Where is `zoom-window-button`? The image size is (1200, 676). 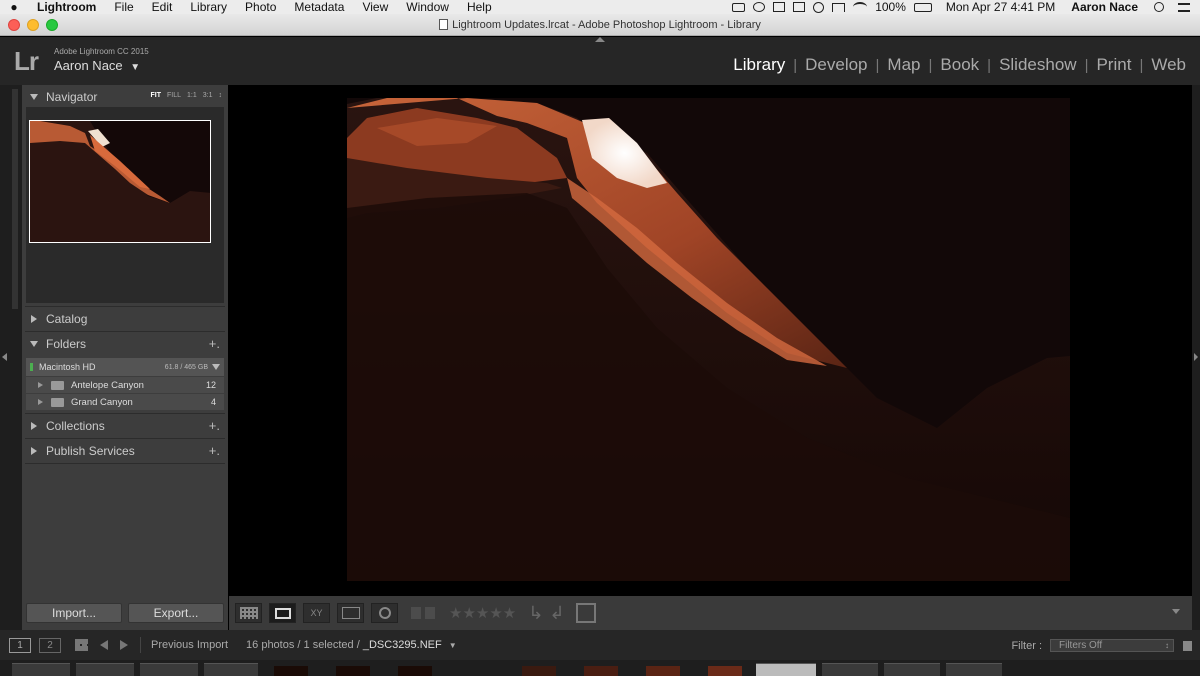 zoom-window-button is located at coordinates (52, 25).